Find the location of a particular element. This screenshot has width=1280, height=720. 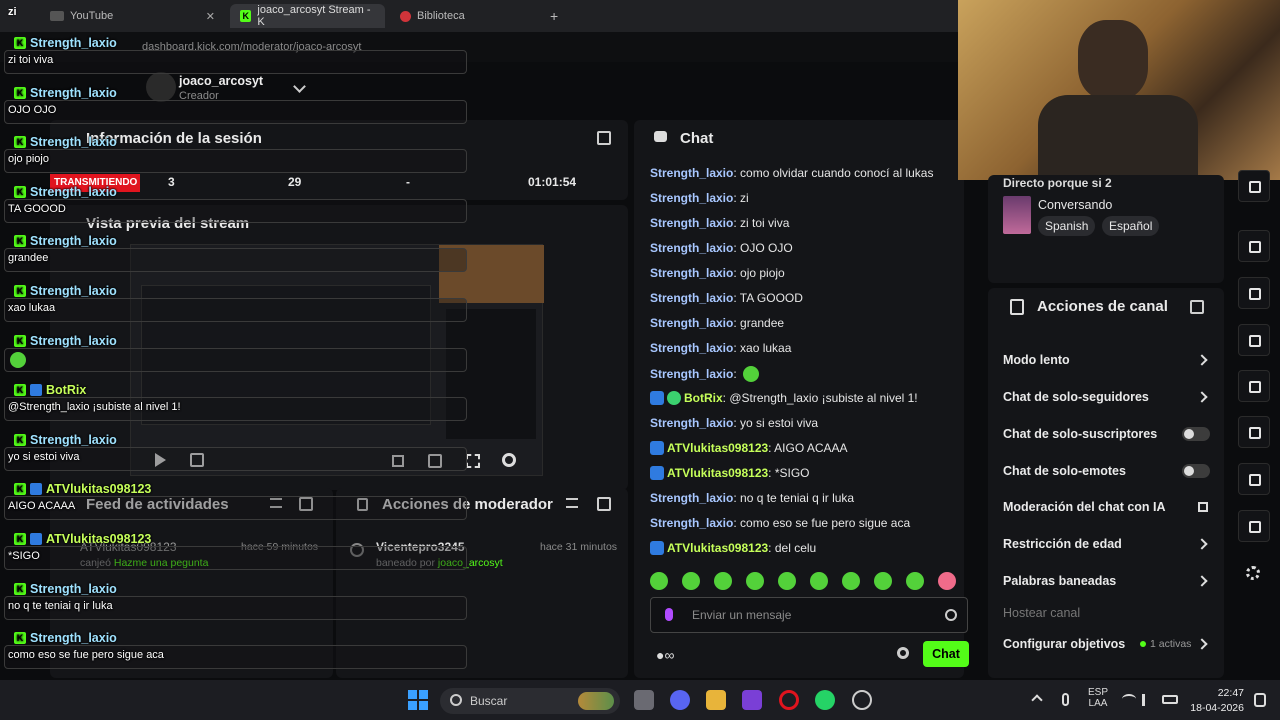

new-tab-button: + is located at coordinates (554, 16).